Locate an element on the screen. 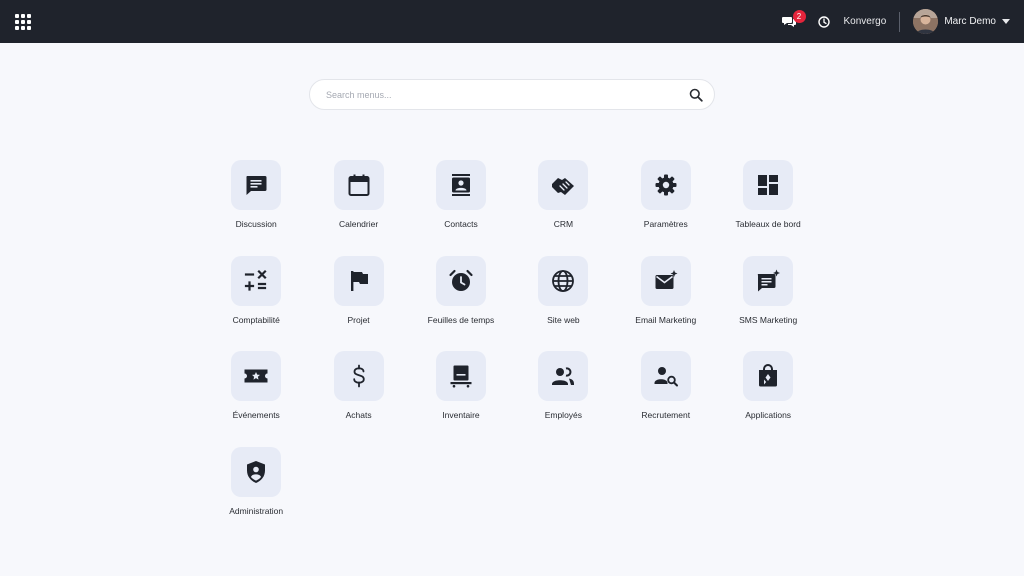  app-label: Email Marketing is located at coordinates (666, 319).